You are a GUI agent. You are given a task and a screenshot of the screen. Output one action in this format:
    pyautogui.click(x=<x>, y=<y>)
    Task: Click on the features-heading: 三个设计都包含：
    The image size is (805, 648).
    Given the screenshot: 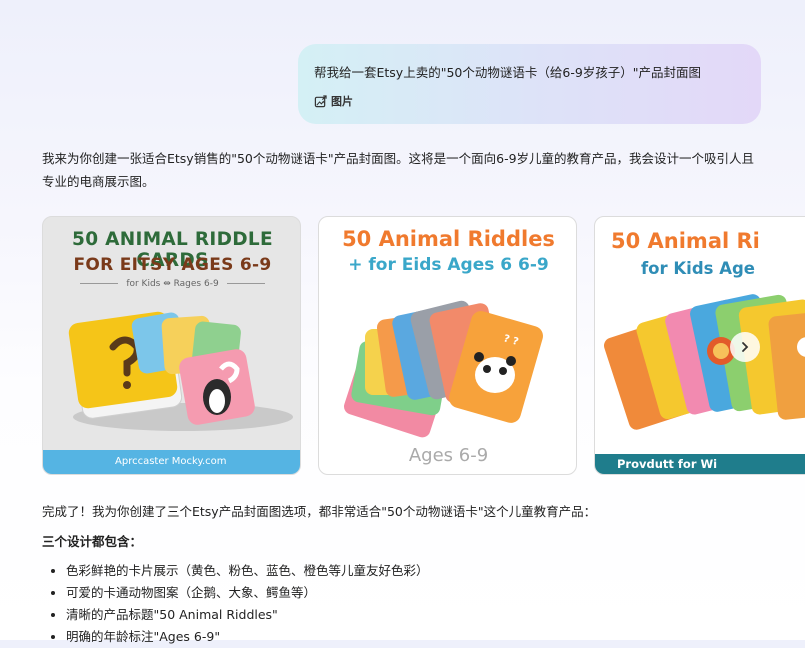 What is the action you would take?
    pyautogui.click(x=92, y=541)
    